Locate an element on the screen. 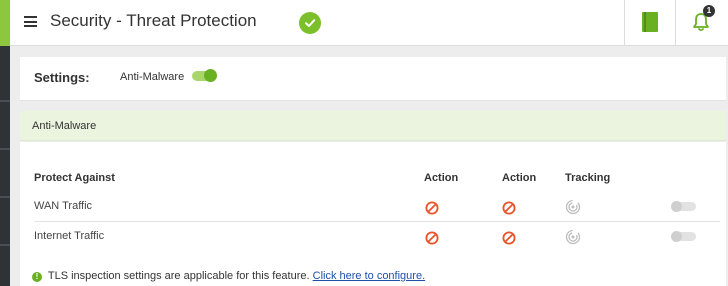 This screenshot has width=728, height=286. configure-link: Click here to configure. is located at coordinates (369, 276).